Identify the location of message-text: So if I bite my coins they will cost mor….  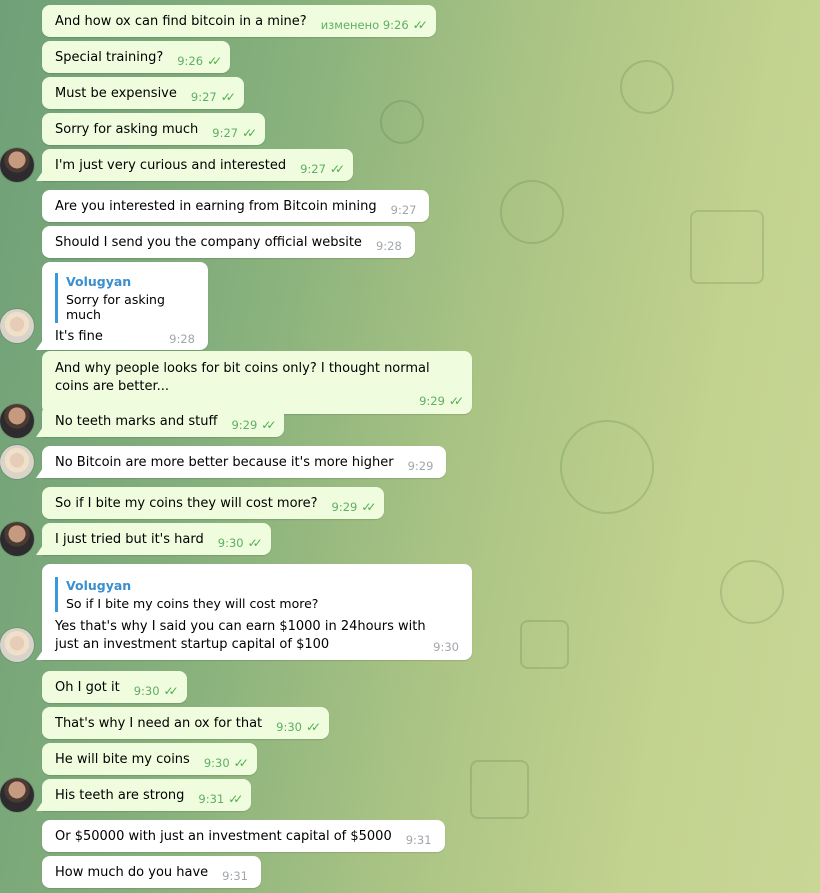
(186, 503).